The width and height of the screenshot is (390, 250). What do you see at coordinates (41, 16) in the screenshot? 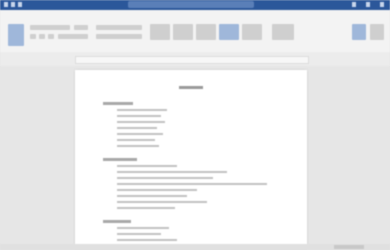
I see `ribbon-tabs` at bounding box center [41, 16].